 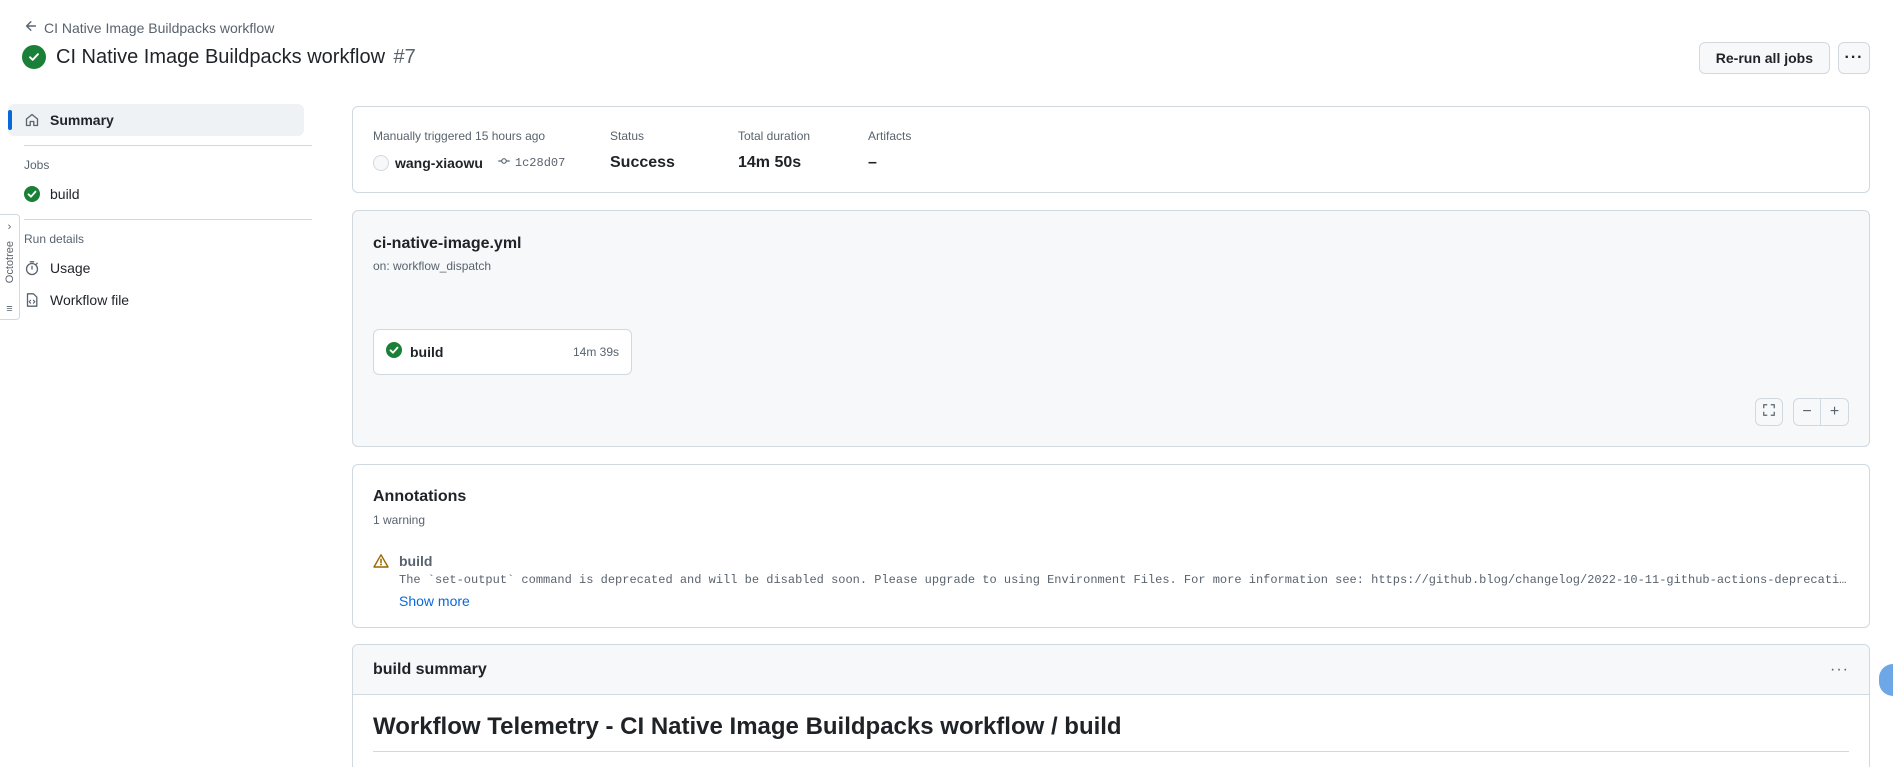 I want to click on sidebar-item-label: Workflow file, so click(x=90, y=300).